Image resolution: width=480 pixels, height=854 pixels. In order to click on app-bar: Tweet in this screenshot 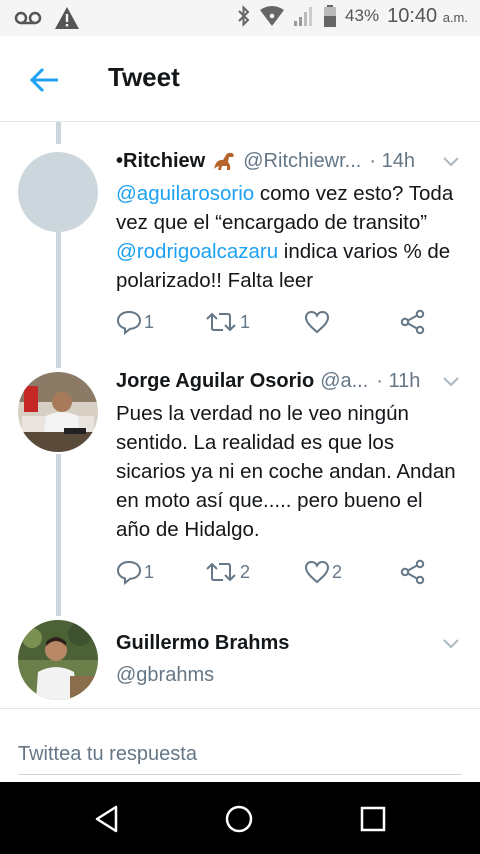, I will do `click(240, 79)`.